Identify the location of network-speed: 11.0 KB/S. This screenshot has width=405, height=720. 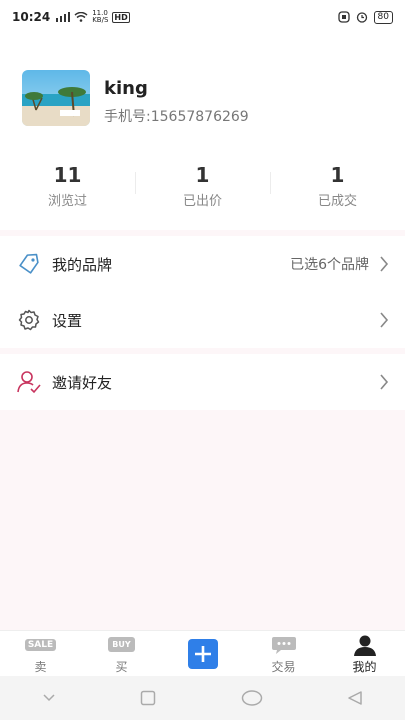
(100, 16).